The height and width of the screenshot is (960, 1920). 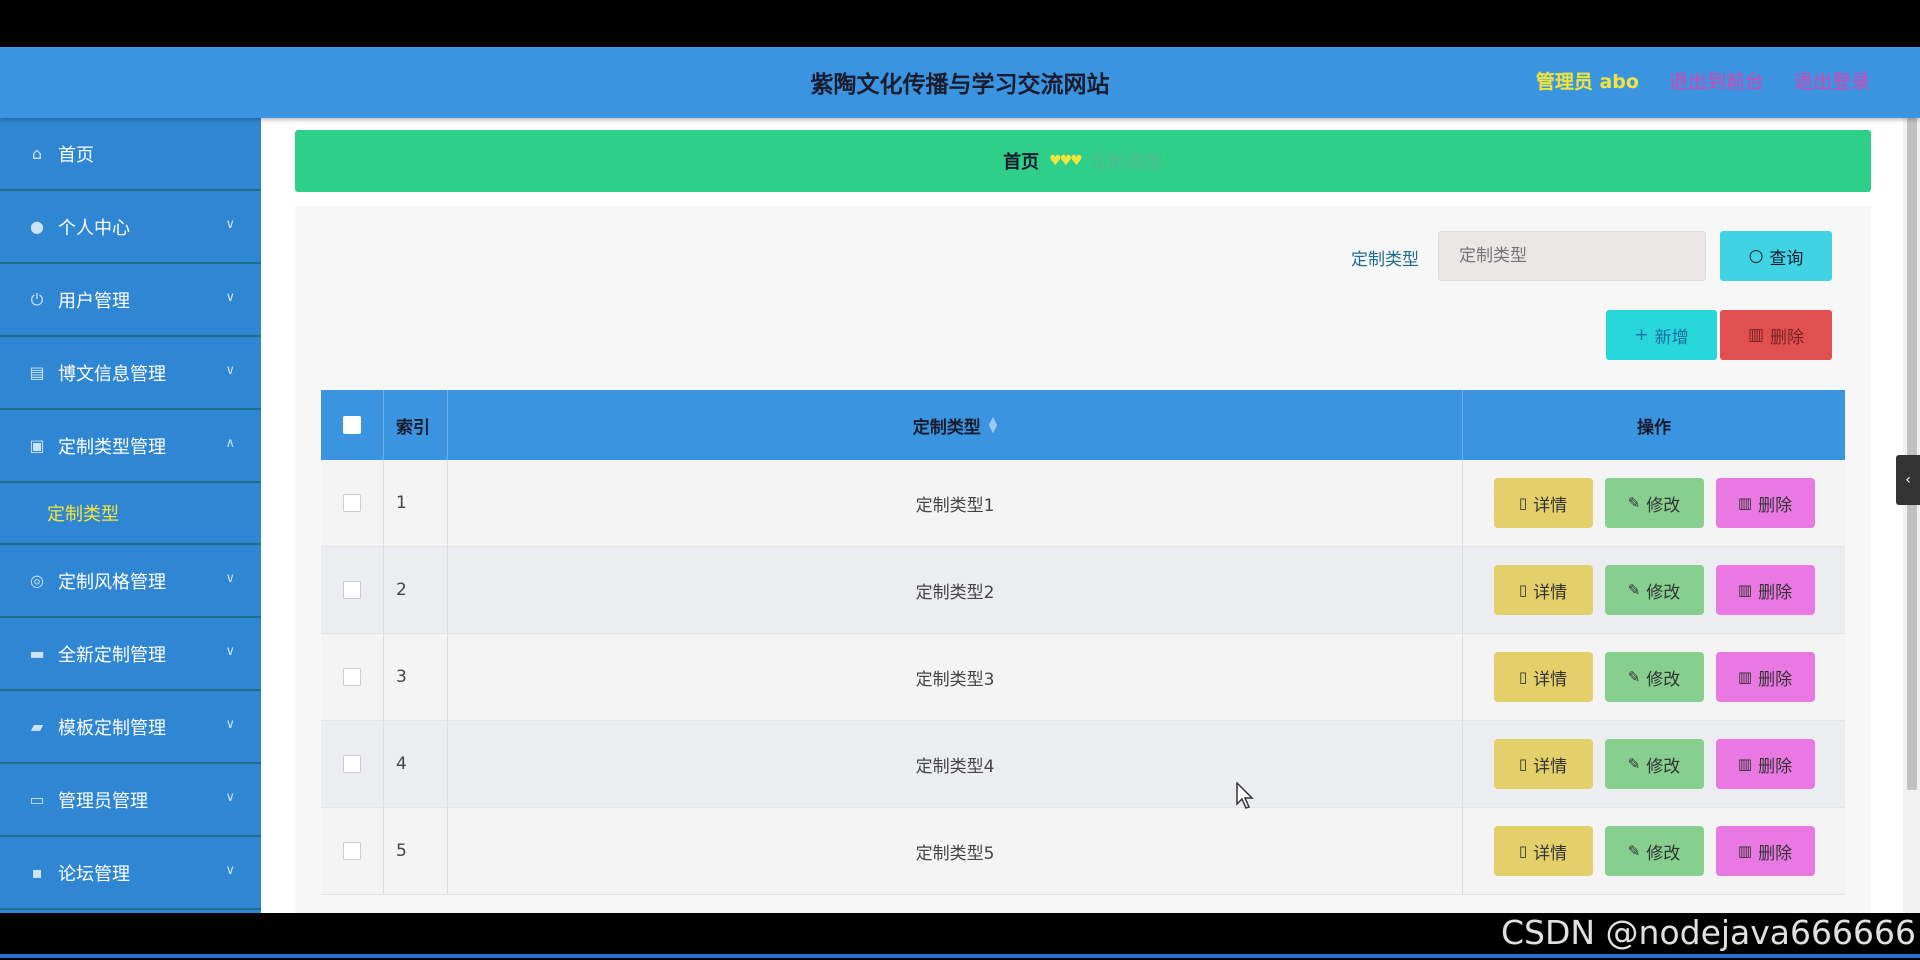 I want to click on breadcrumb-home: 首页, so click(x=1021, y=161).